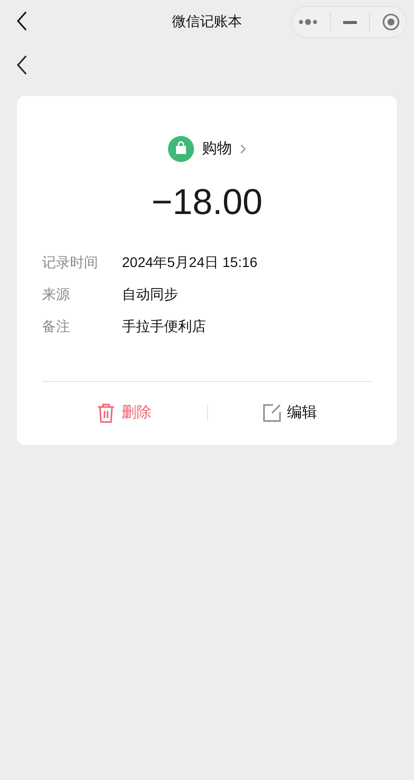 This screenshot has height=780, width=414. What do you see at coordinates (207, 202) in the screenshot?
I see `amount: −18.00` at bounding box center [207, 202].